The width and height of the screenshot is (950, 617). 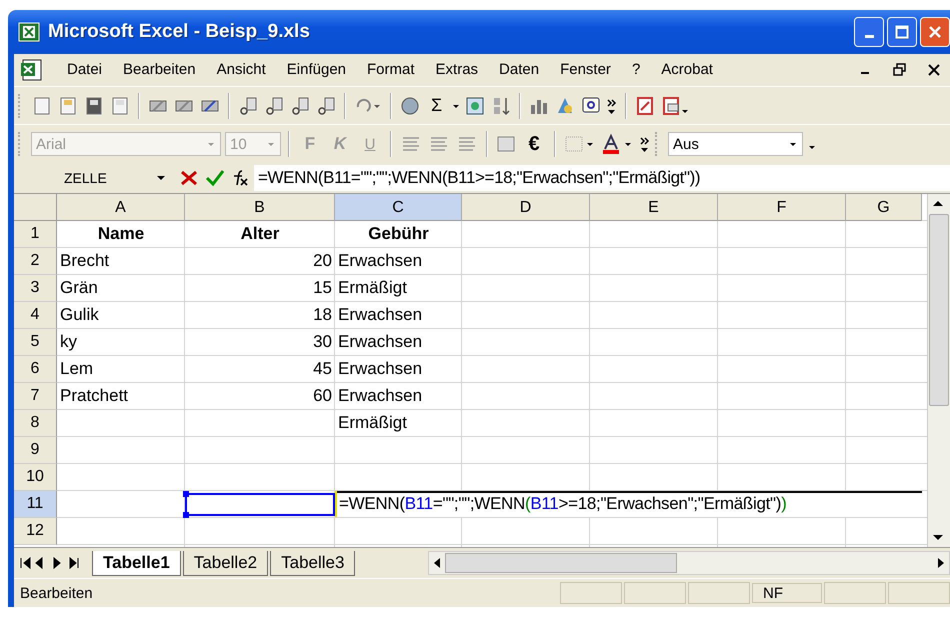 I want to click on table-cell-text: Gebühr, so click(x=398, y=233).